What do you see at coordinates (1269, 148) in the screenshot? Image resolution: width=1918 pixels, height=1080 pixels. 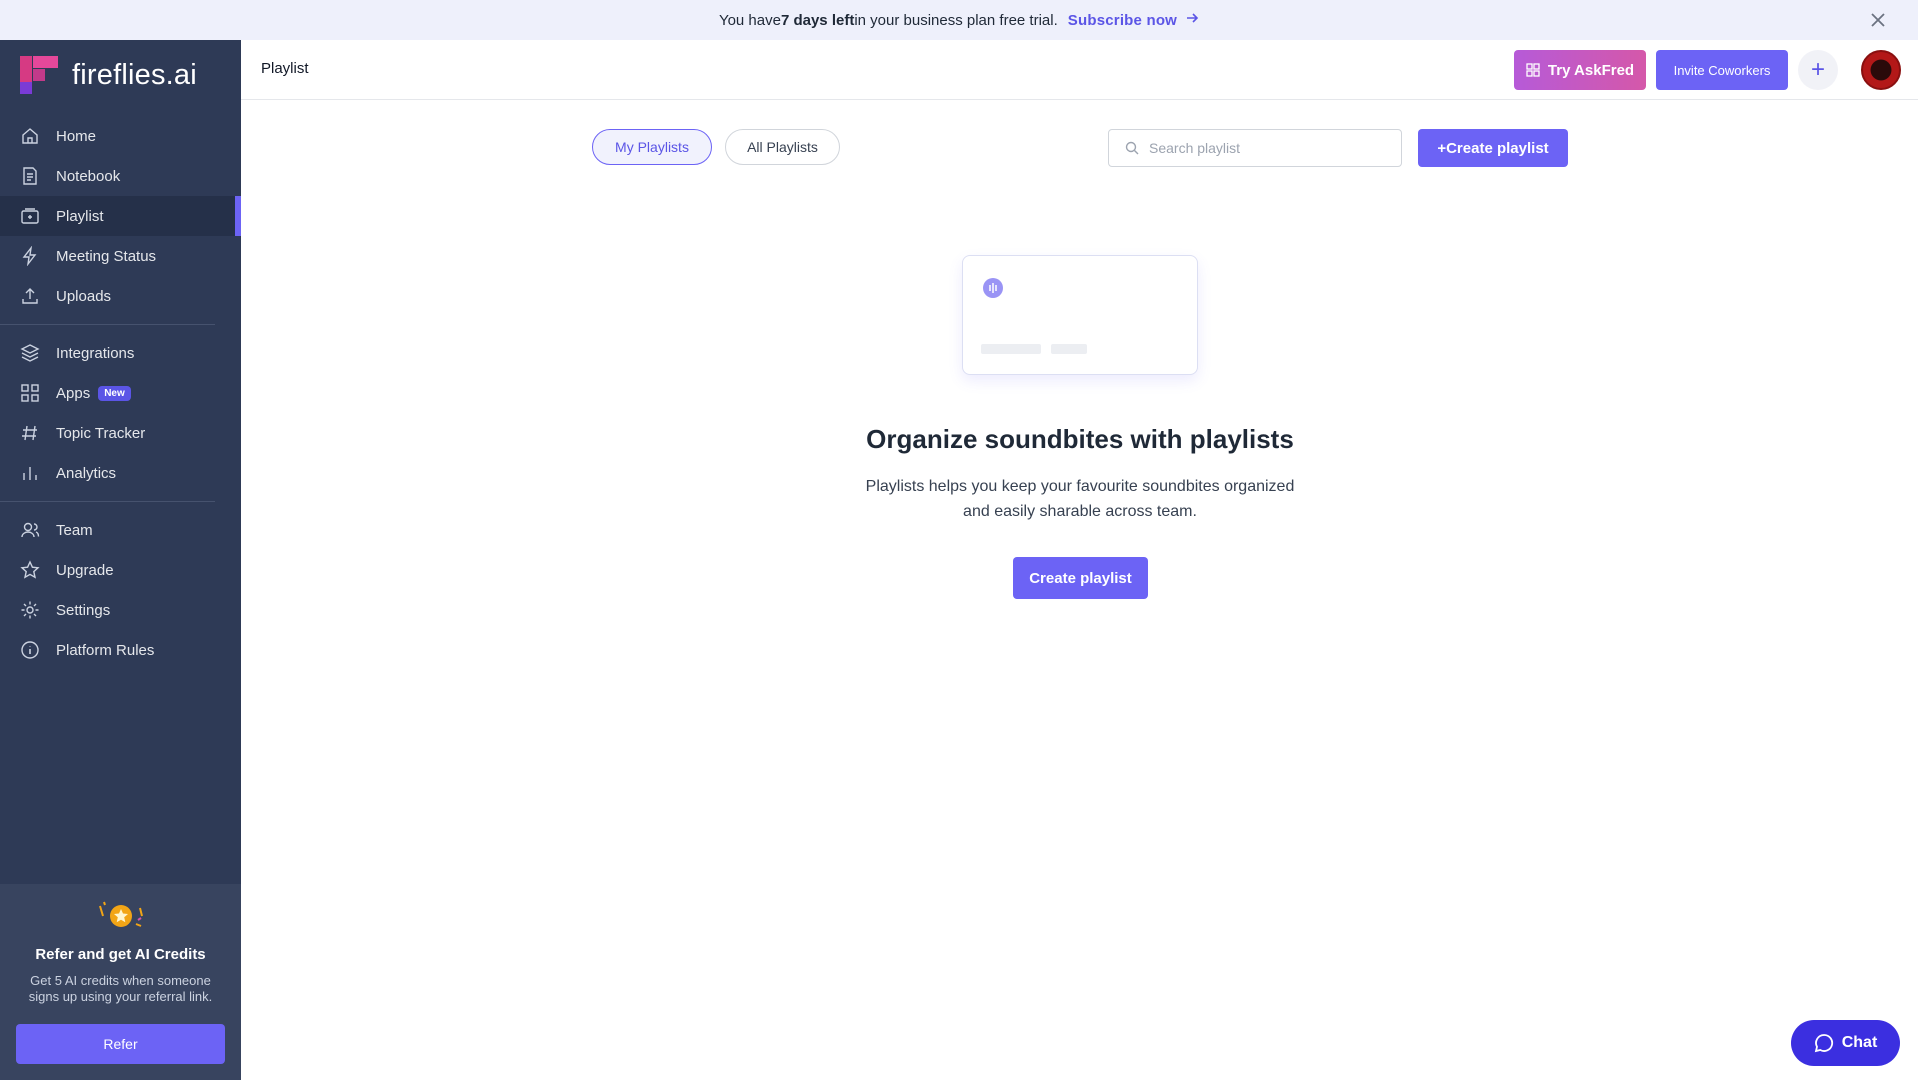 I see `search-input` at bounding box center [1269, 148].